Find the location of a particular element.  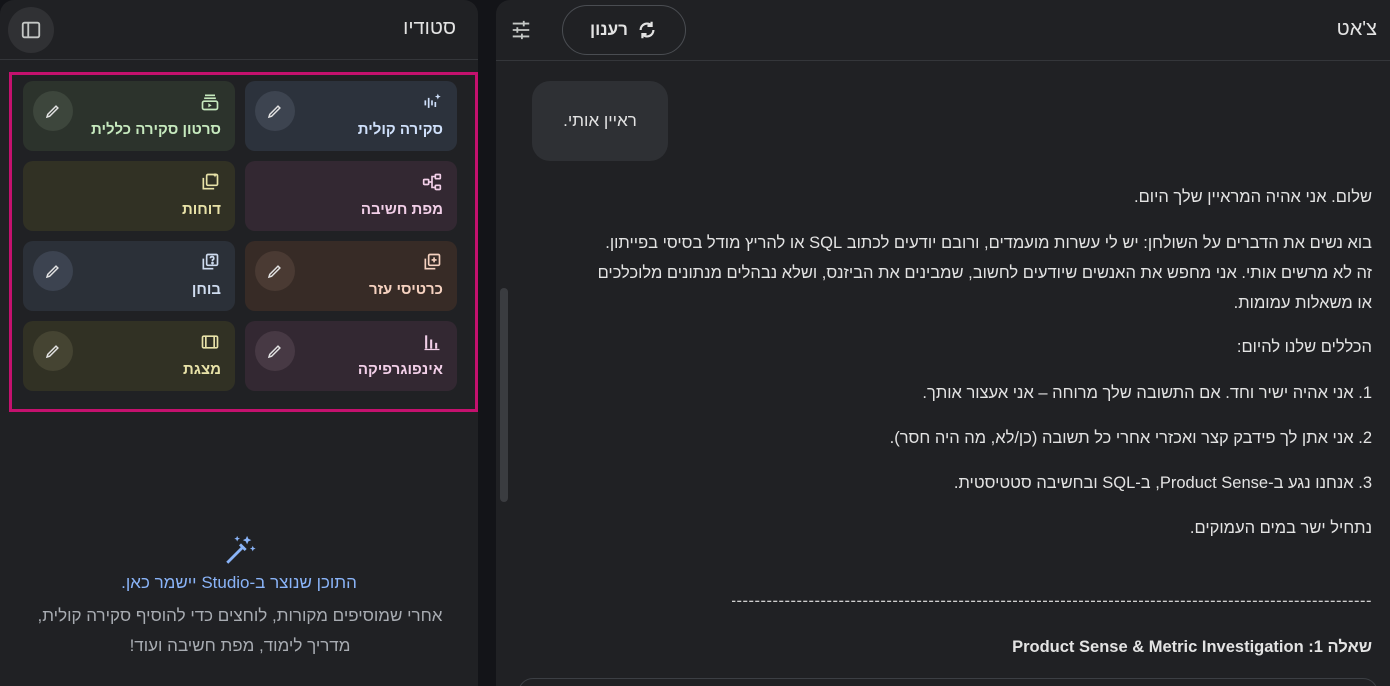

tile-label: מצגת is located at coordinates (202, 369).